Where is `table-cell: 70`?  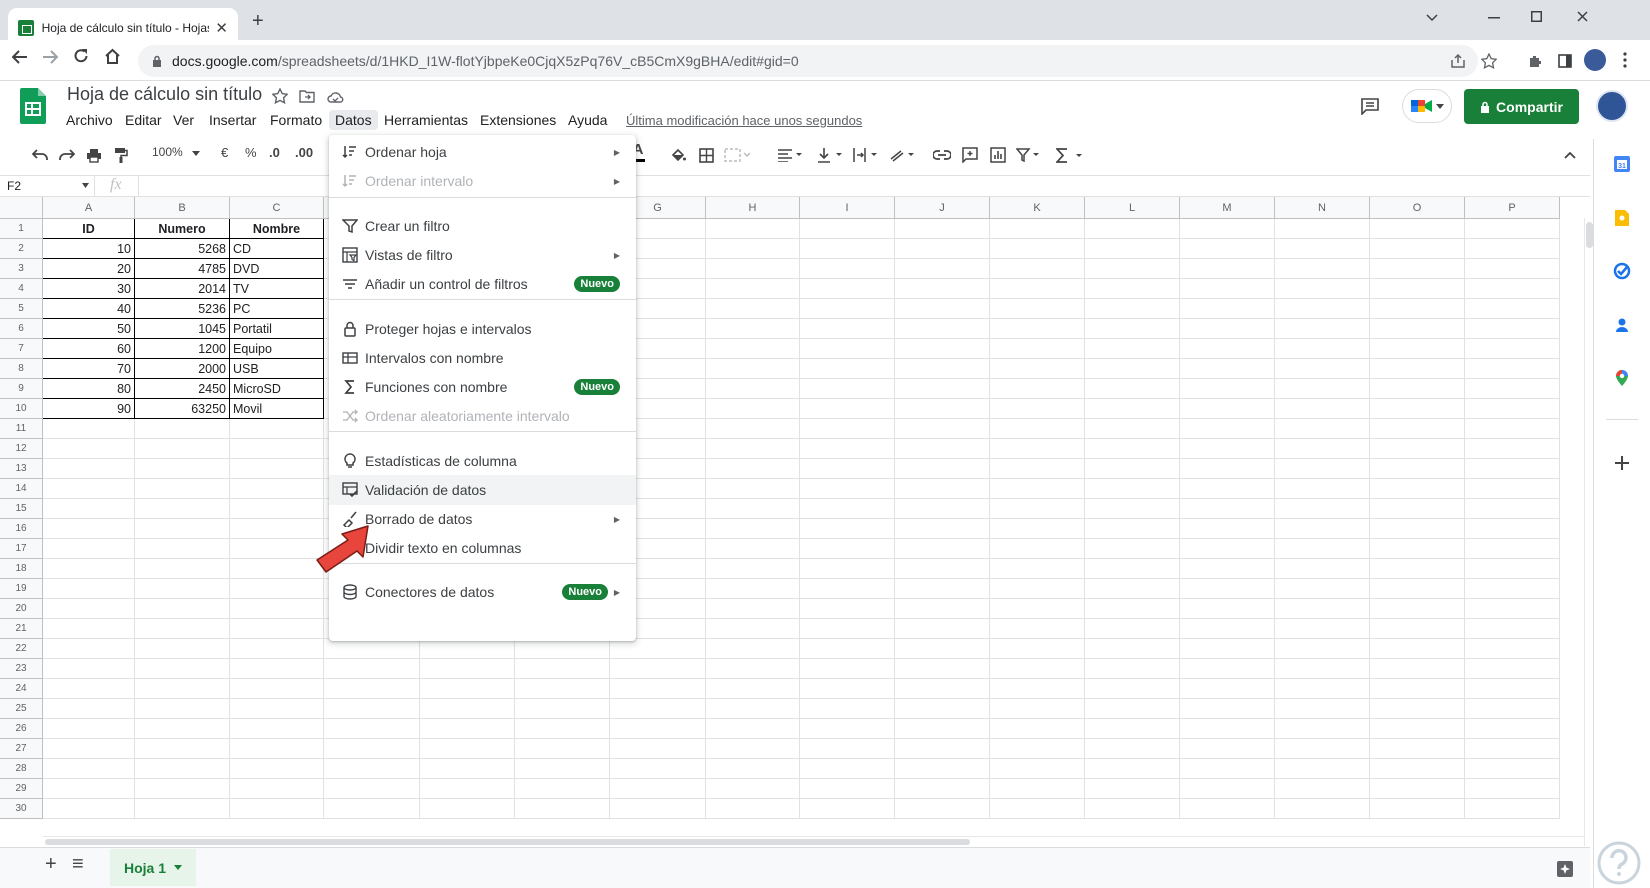 table-cell: 70 is located at coordinates (89, 369).